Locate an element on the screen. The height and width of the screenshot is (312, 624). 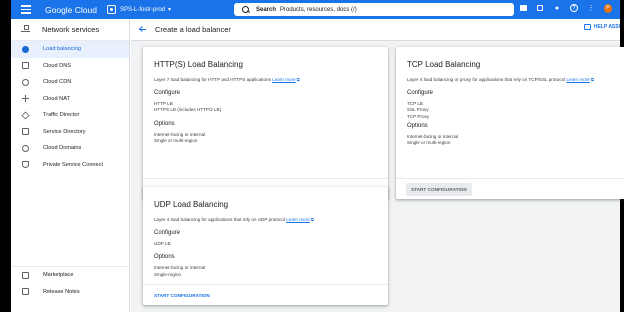
card-title: UDP Load Balancing is located at coordinates (191, 204).